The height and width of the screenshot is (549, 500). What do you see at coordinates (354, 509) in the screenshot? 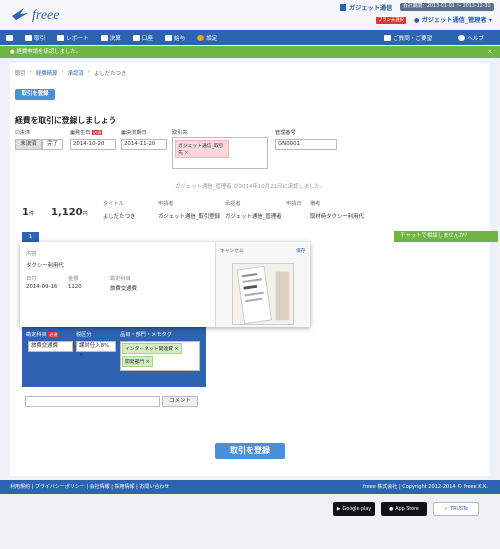
I see `google-play-badge: ▶ Google play` at bounding box center [354, 509].